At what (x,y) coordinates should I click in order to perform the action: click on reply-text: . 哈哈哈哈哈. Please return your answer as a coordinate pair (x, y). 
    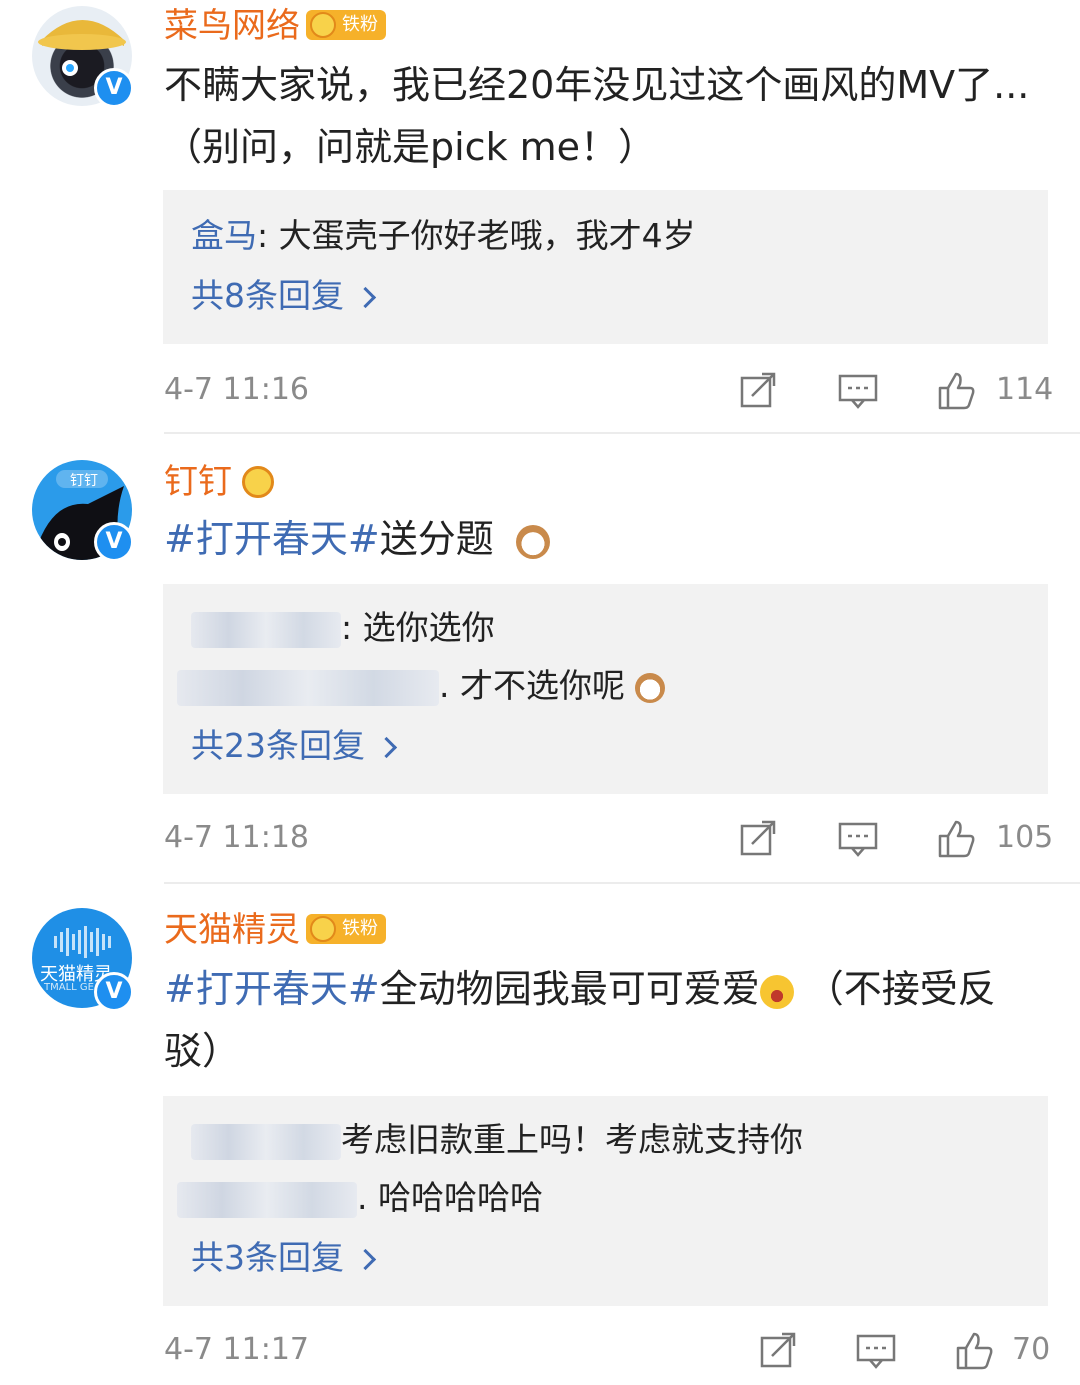
    Looking at the image, I should click on (450, 1197).